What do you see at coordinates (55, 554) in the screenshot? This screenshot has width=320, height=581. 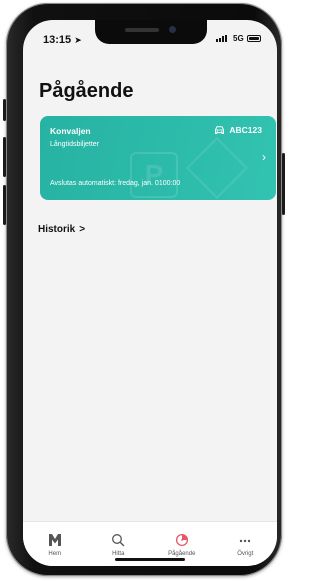 I see `tab-home-label: Hem` at bounding box center [55, 554].